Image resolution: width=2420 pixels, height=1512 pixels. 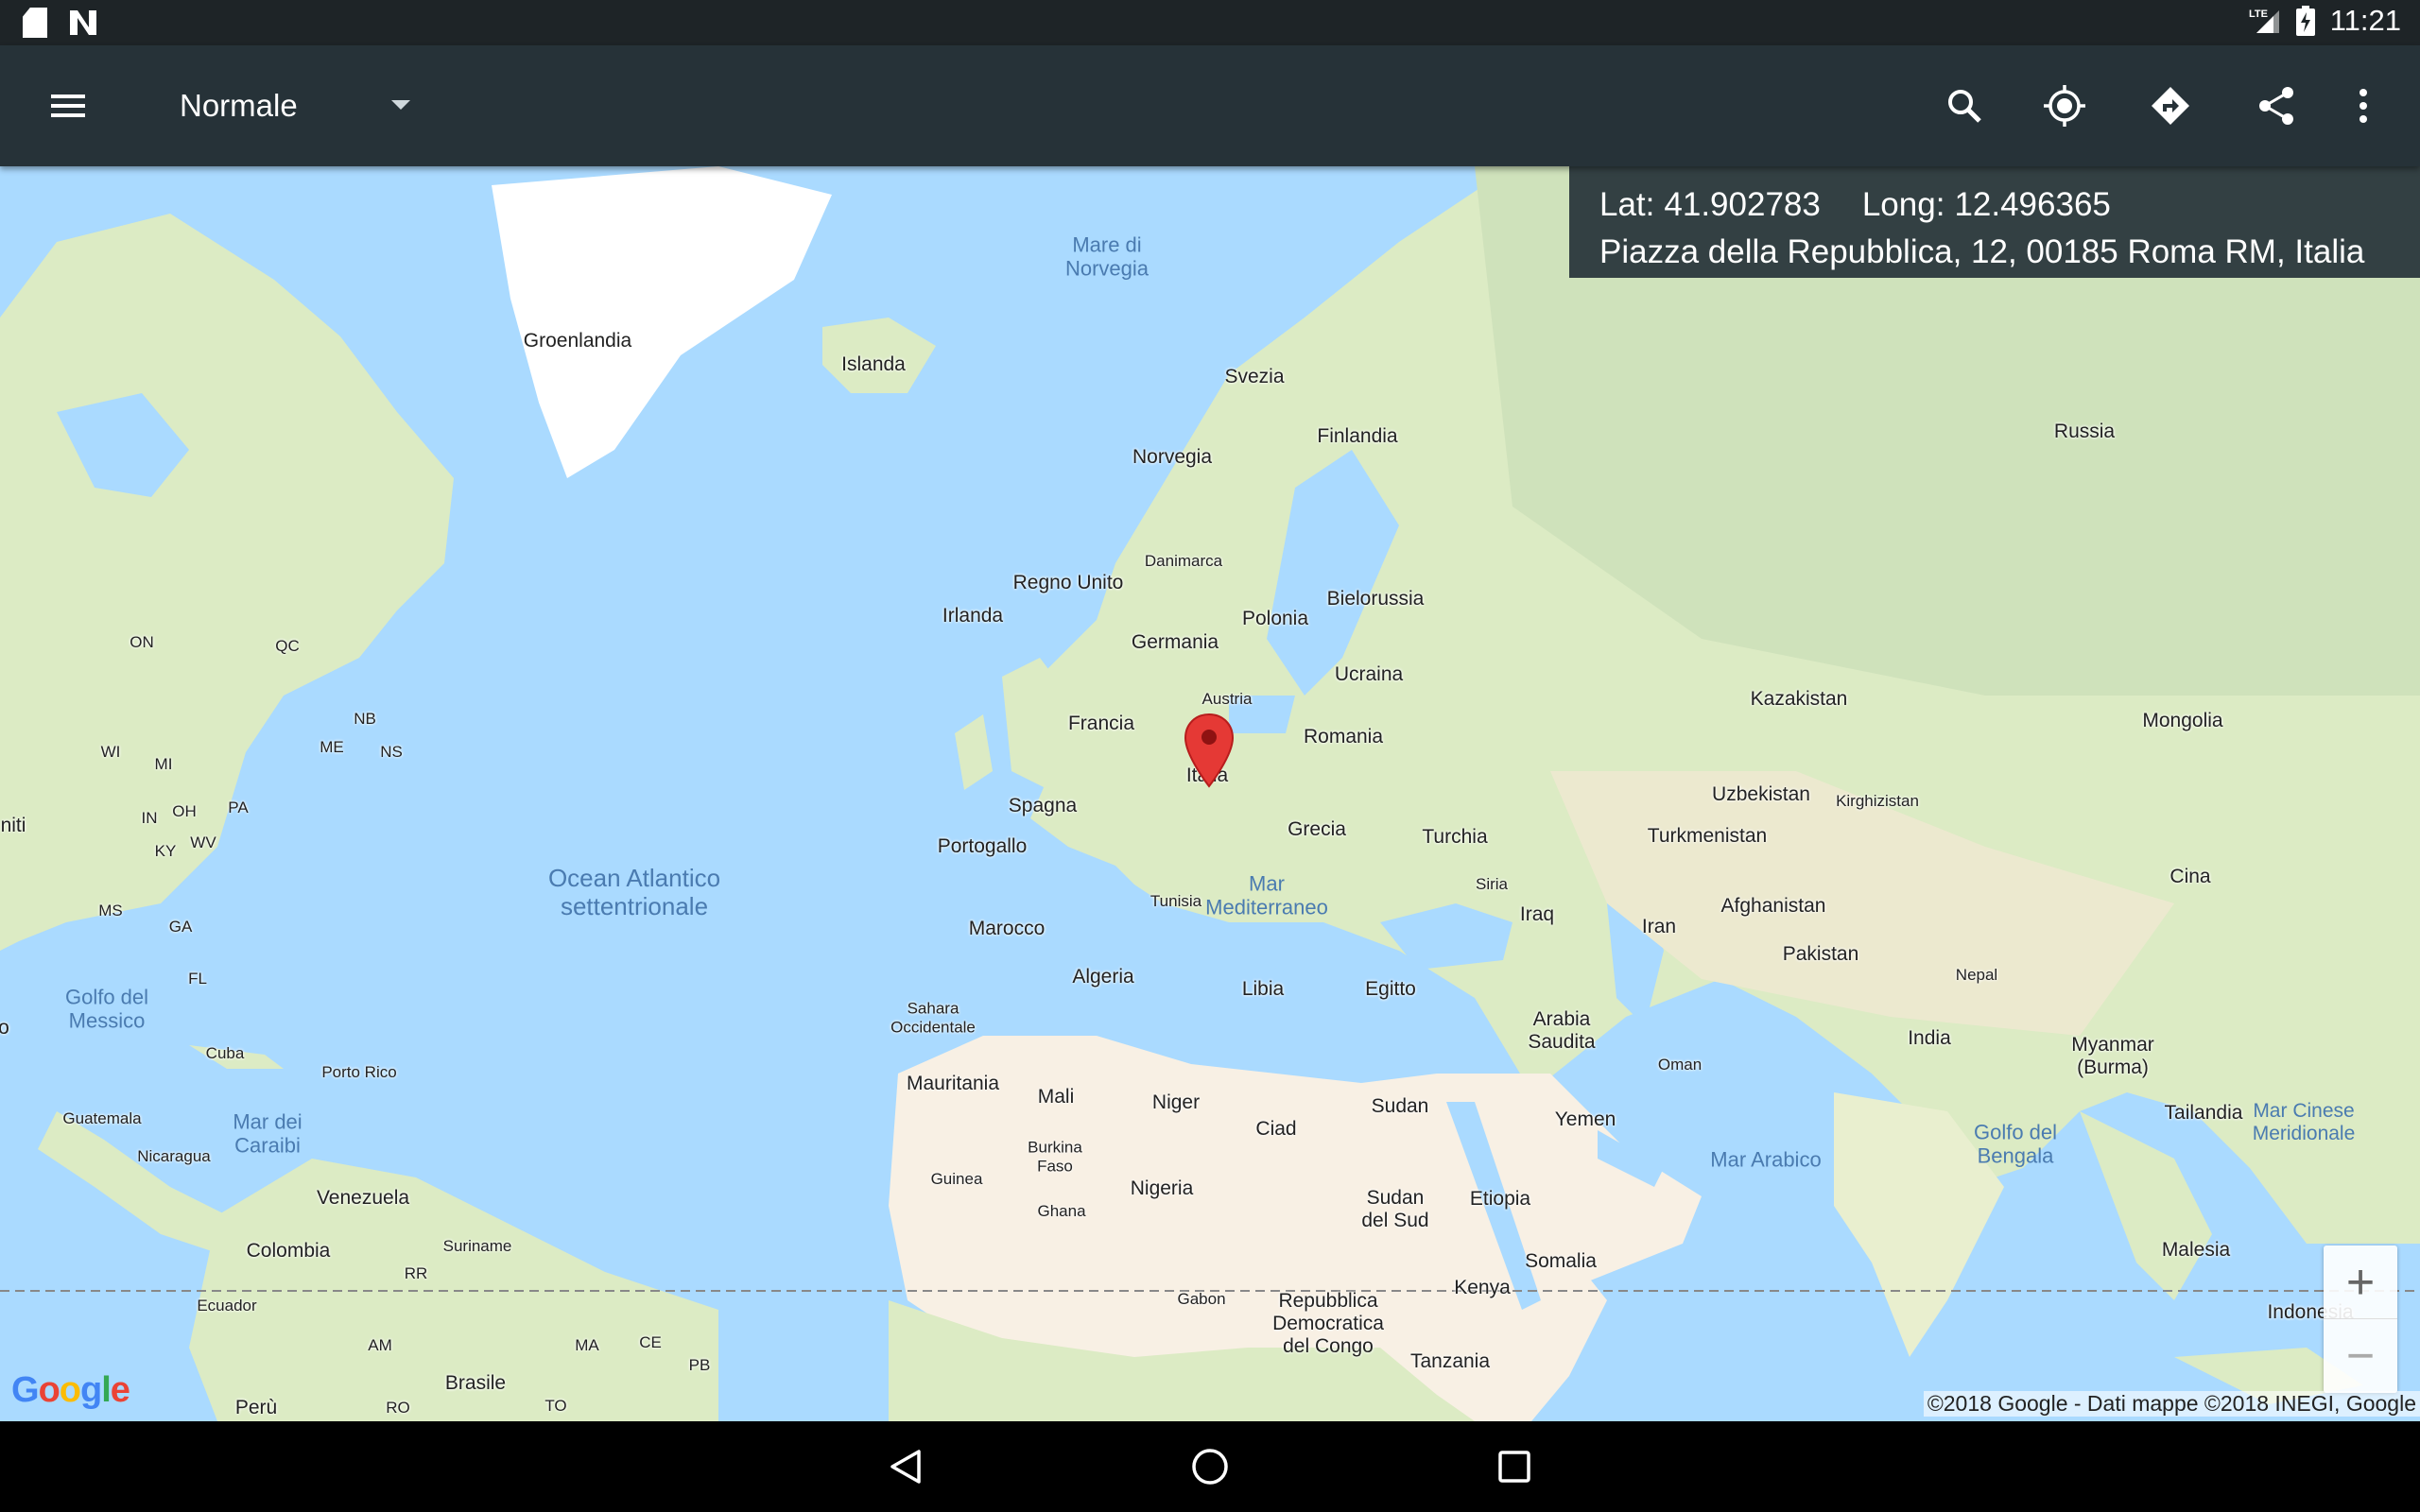 I want to click on map-label: WI, so click(x=111, y=752).